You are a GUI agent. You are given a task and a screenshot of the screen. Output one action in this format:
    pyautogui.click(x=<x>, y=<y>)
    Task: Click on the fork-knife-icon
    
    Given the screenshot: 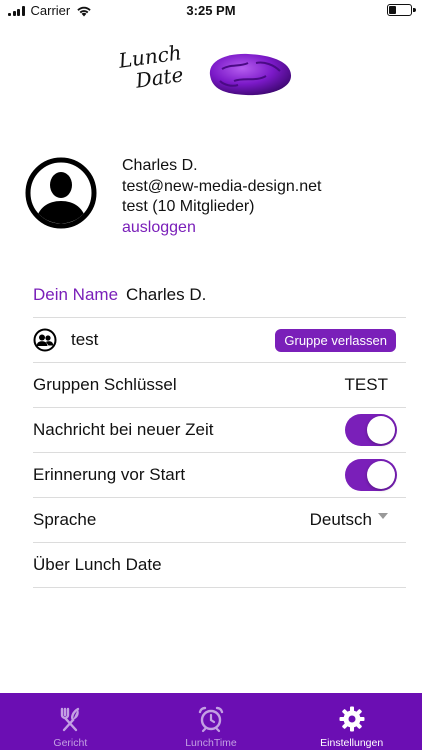 What is the action you would take?
    pyautogui.click(x=70, y=719)
    